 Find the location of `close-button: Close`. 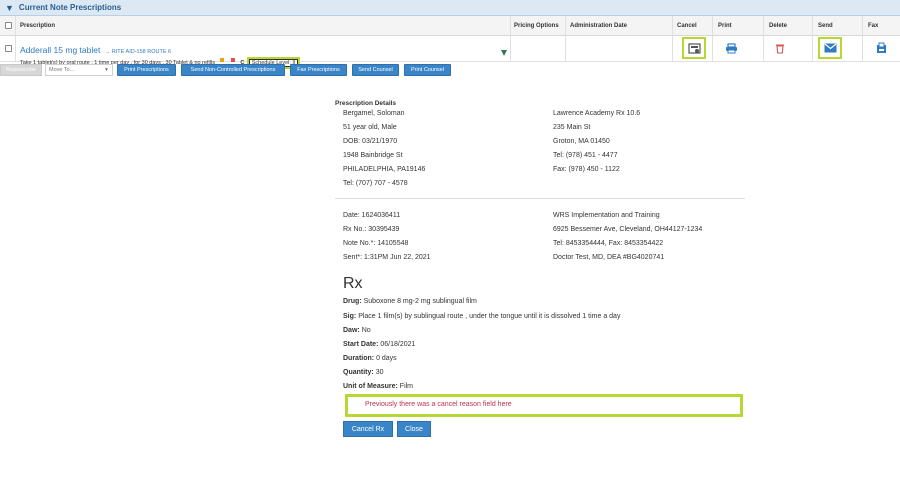

close-button: Close is located at coordinates (414, 429).